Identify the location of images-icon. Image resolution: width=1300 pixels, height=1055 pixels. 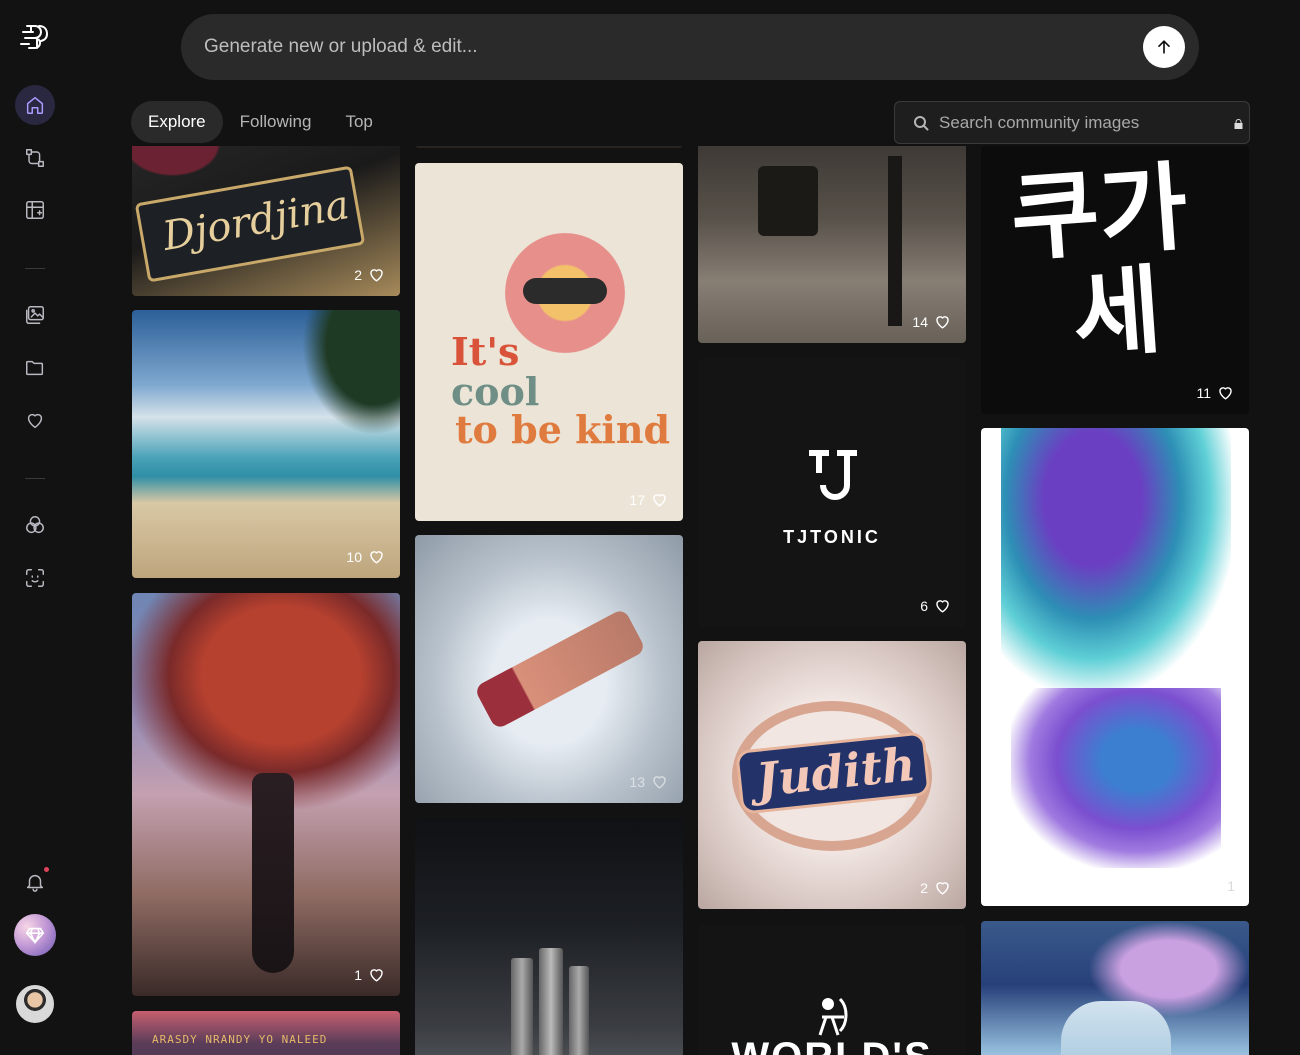
(35, 315).